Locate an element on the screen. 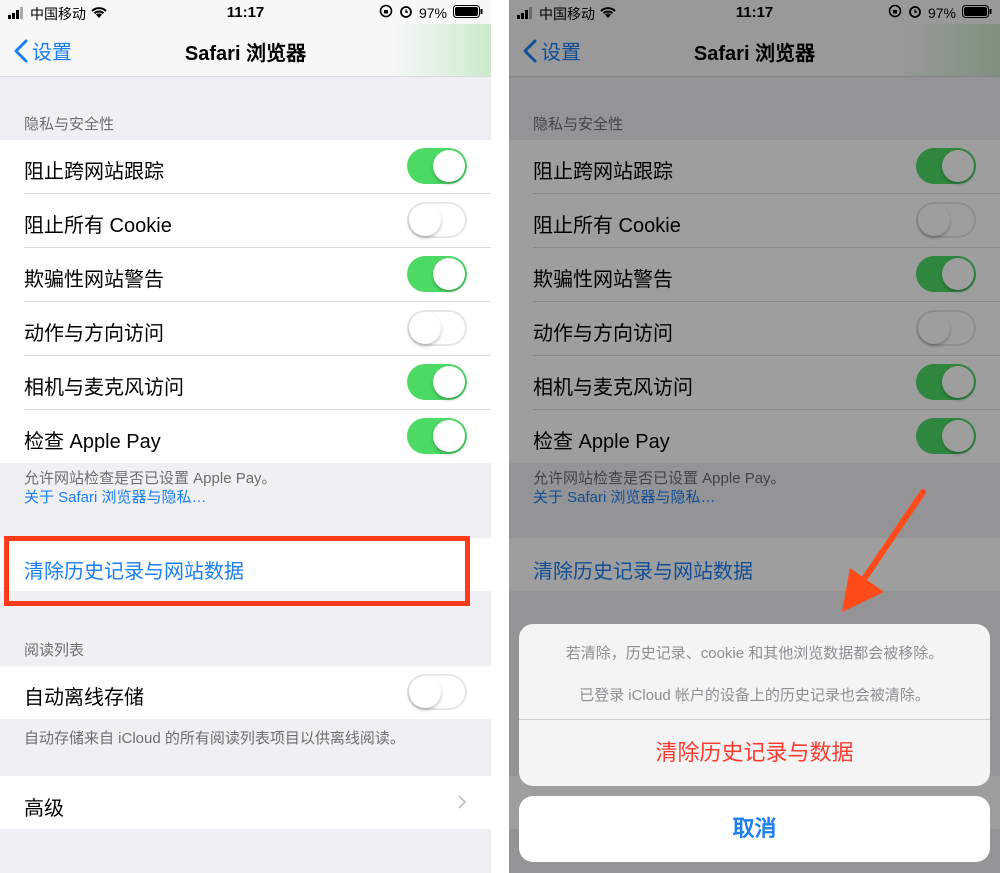 The height and width of the screenshot is (873, 1000). advanced-label: 高级 is located at coordinates (44, 809).